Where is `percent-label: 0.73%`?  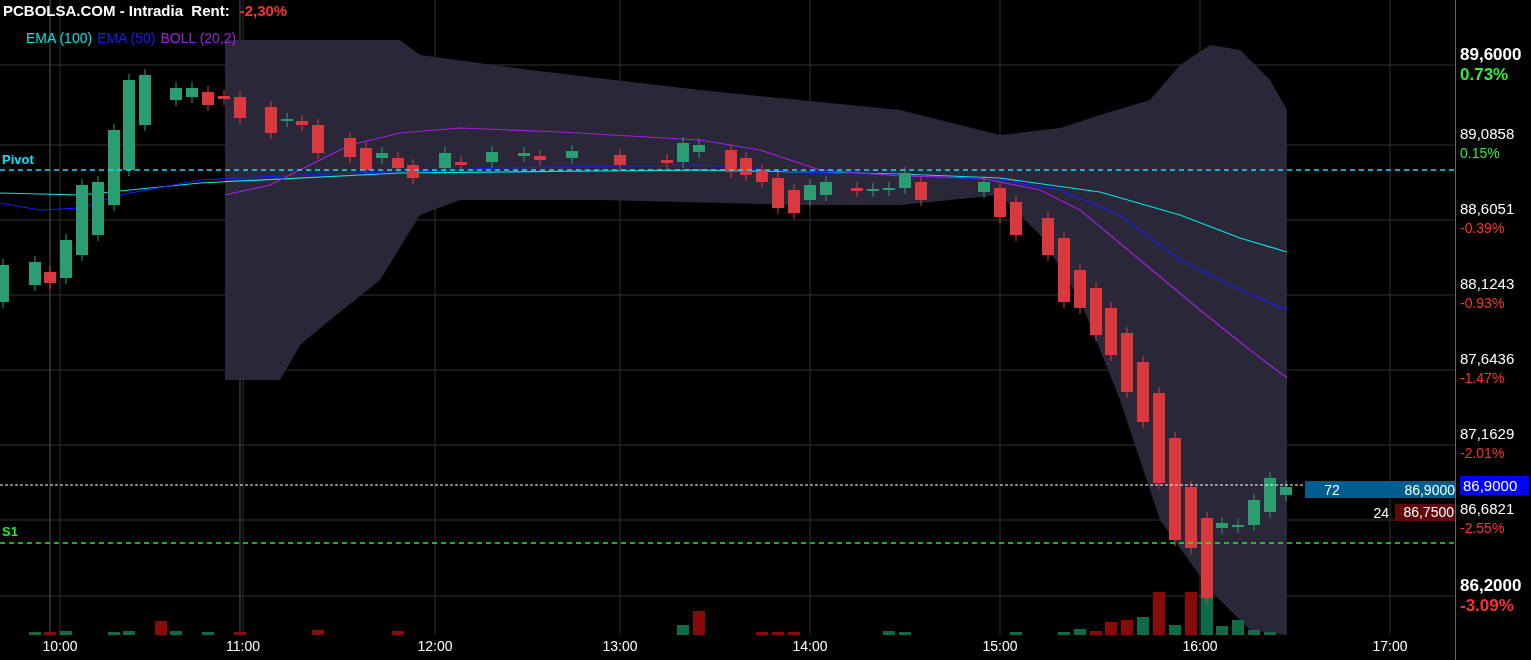 percent-label: 0.73% is located at coordinates (1484, 75).